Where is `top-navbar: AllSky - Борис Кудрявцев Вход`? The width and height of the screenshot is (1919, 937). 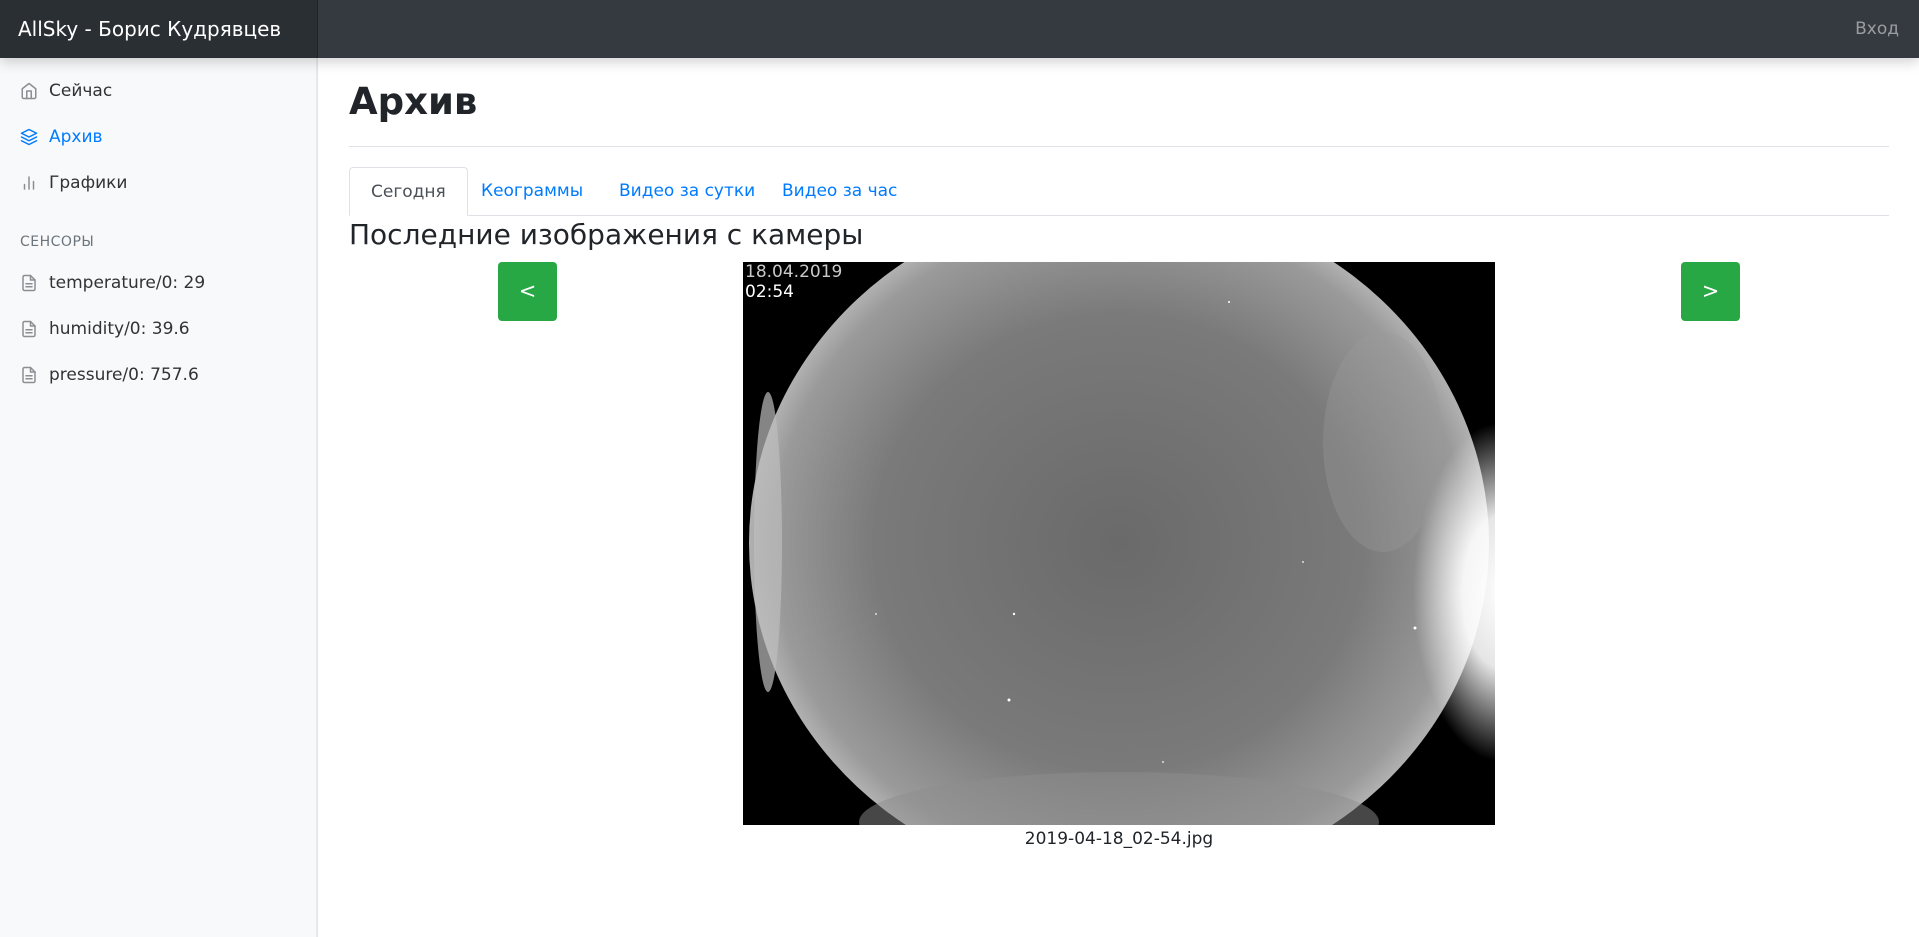
top-navbar: AllSky - Борис Кудрявцев Вход is located at coordinates (959, 29).